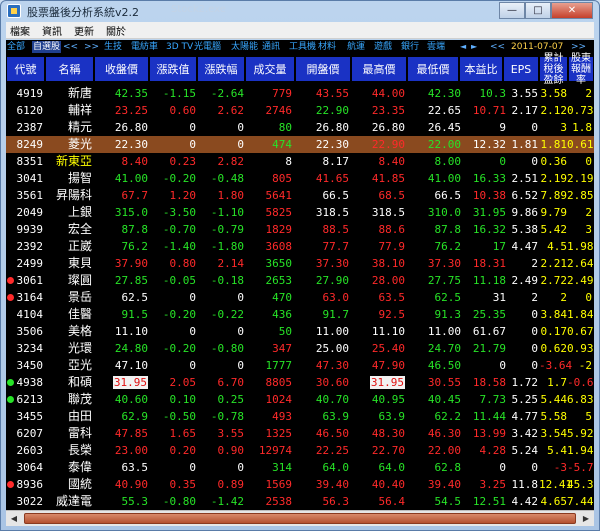 This screenshot has width=600, height=531. Describe the element at coordinates (14, 518) in the screenshot. I see `scroll-left-icon: ◀` at that location.